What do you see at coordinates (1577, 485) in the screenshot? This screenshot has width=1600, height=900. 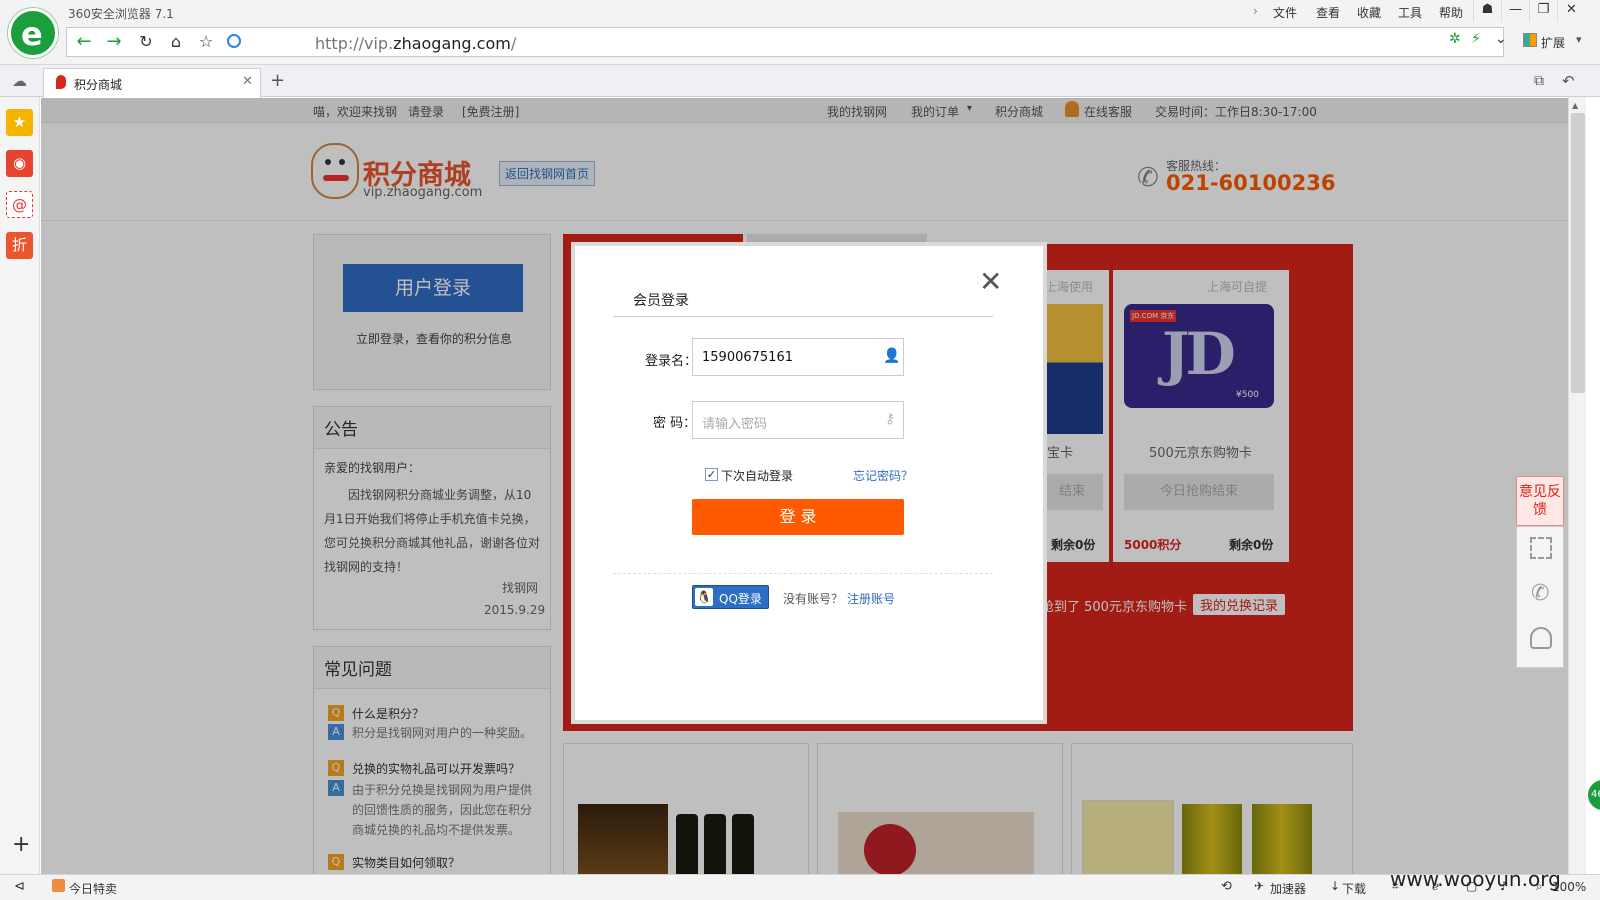 I see `page-scrollbar: ▲` at bounding box center [1577, 485].